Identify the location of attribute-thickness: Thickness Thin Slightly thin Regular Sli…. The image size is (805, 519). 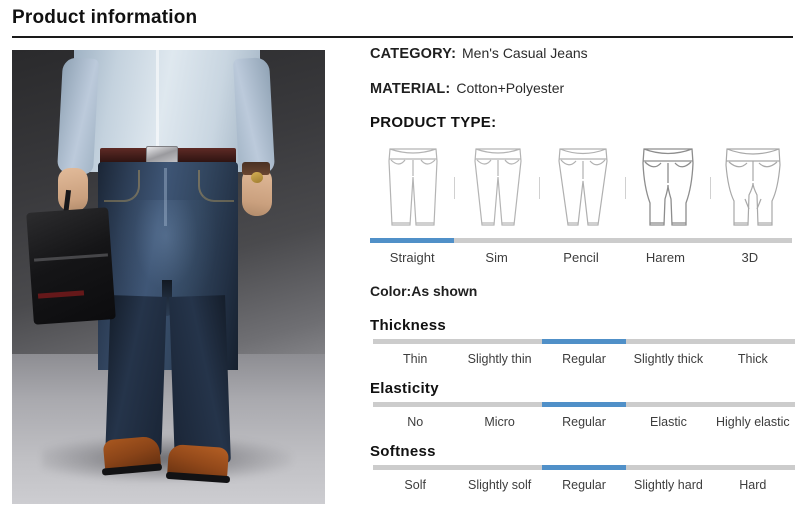
(584, 343).